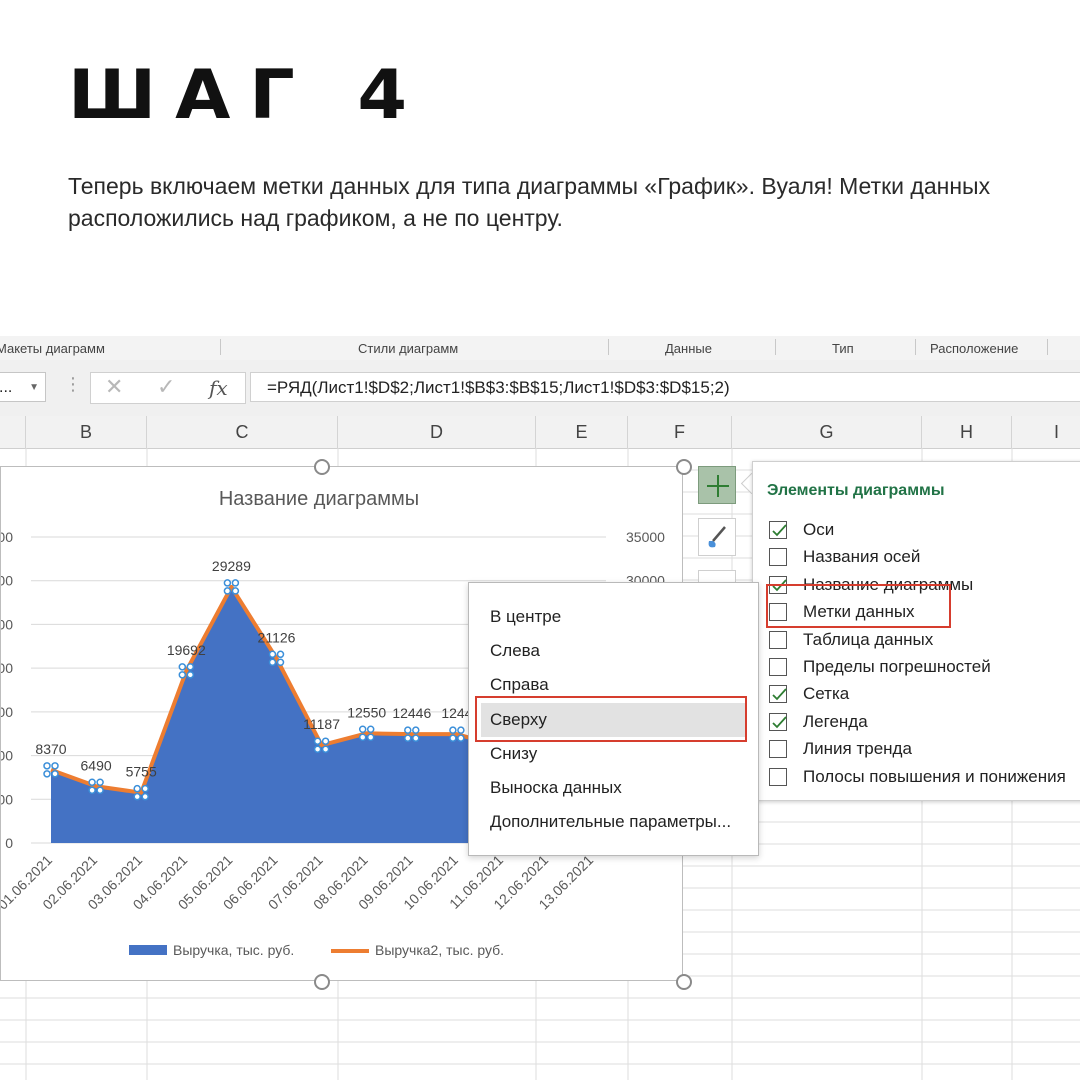 The width and height of the screenshot is (1080, 1080). What do you see at coordinates (611, 719) in the screenshot?
I see `highlight-above` at bounding box center [611, 719].